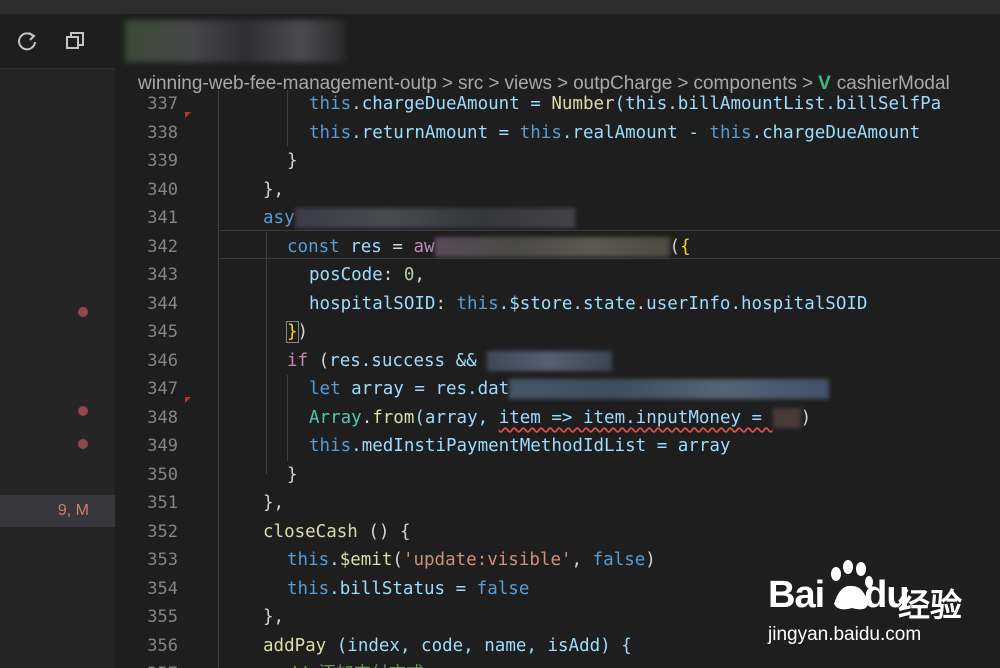 The image size is (1000, 668). I want to click on code-token: item => item.inputMoney =, so click(635, 417).